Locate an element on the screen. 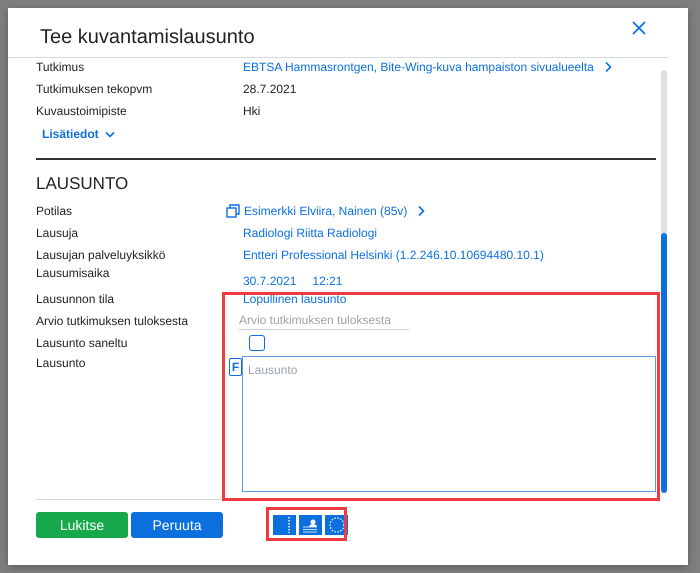 The width and height of the screenshot is (700, 573). input-field: Arvio tutkimuksen tuloksesta is located at coordinates (324, 321).